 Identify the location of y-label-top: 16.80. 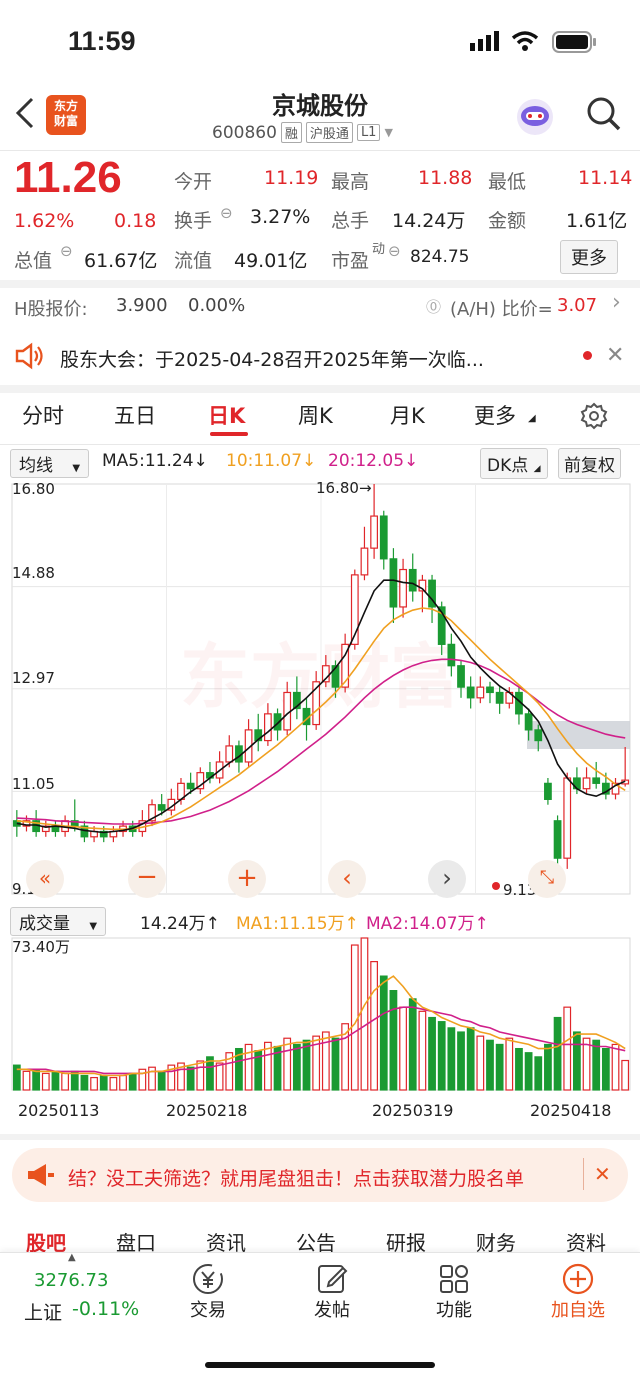
(33, 489).